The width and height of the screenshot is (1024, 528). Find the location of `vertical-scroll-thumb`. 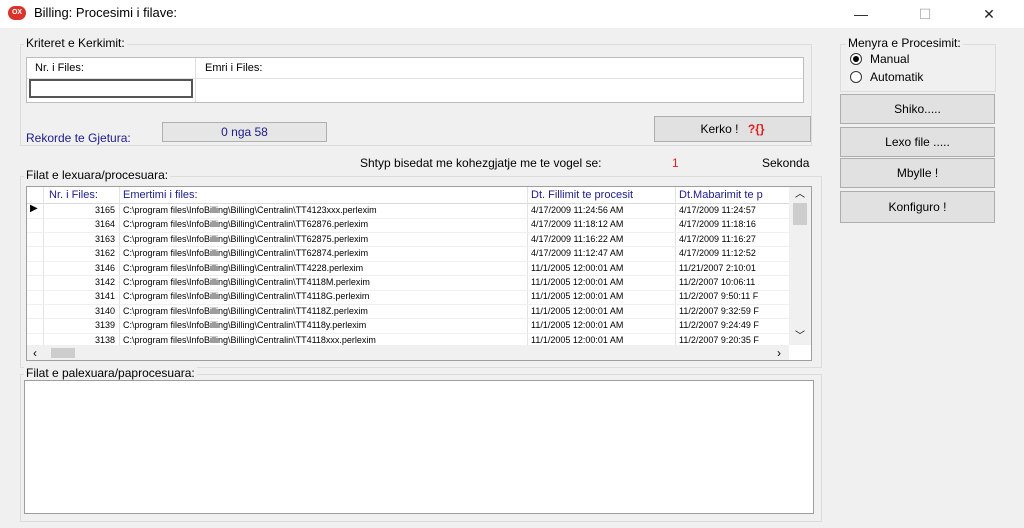

vertical-scroll-thumb is located at coordinates (800, 214).